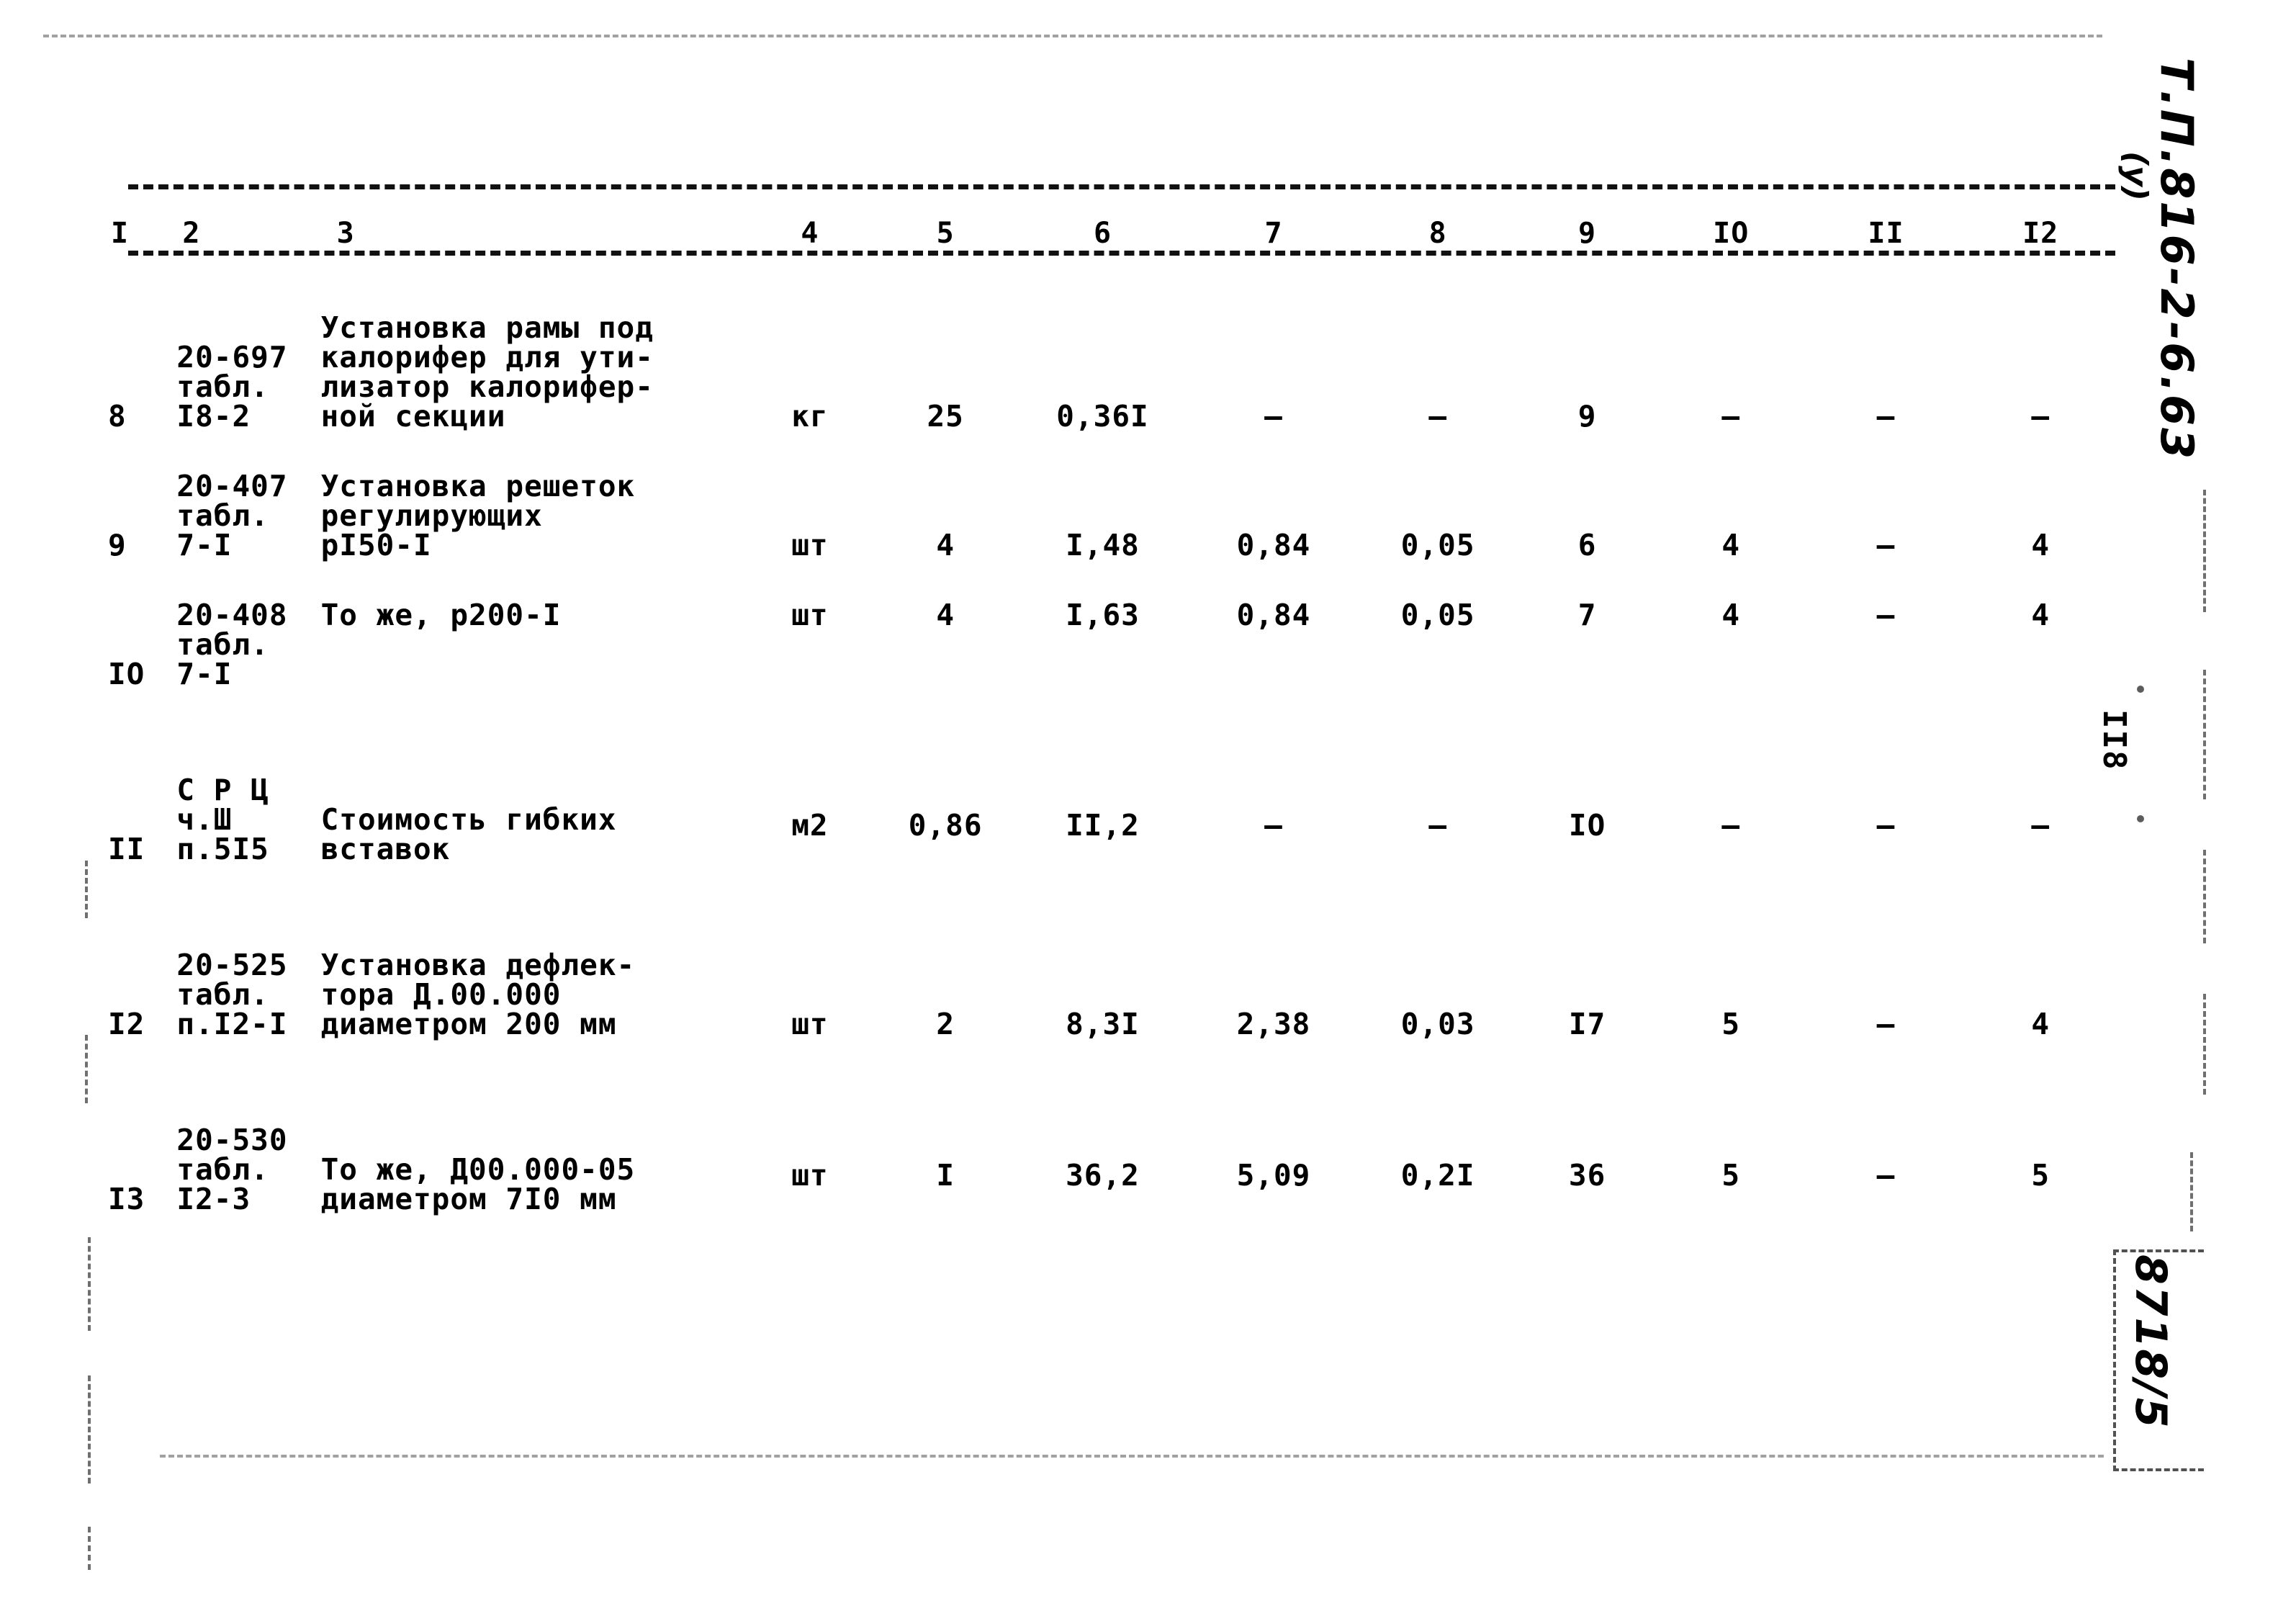 The image size is (2296, 1616). Describe the element at coordinates (223, 819) in the screenshot. I see `row-code: С Р Ц ч.Ш п.5I5` at that location.